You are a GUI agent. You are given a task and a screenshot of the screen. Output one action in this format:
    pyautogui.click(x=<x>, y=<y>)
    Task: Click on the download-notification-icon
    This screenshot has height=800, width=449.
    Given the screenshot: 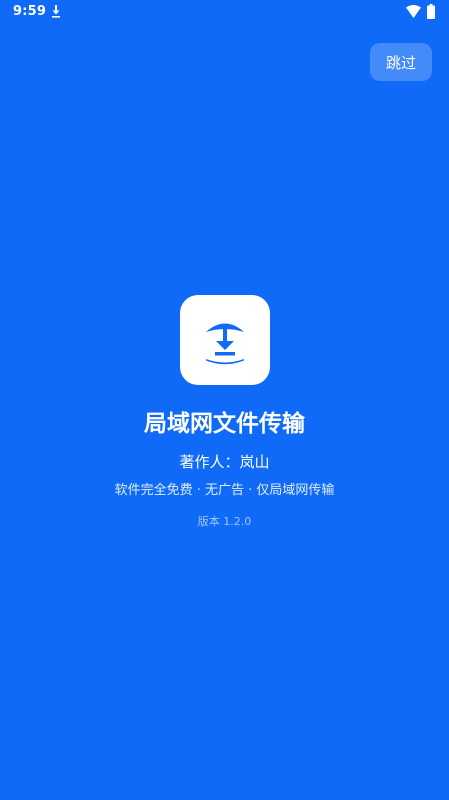 What is the action you would take?
    pyautogui.click(x=56, y=11)
    